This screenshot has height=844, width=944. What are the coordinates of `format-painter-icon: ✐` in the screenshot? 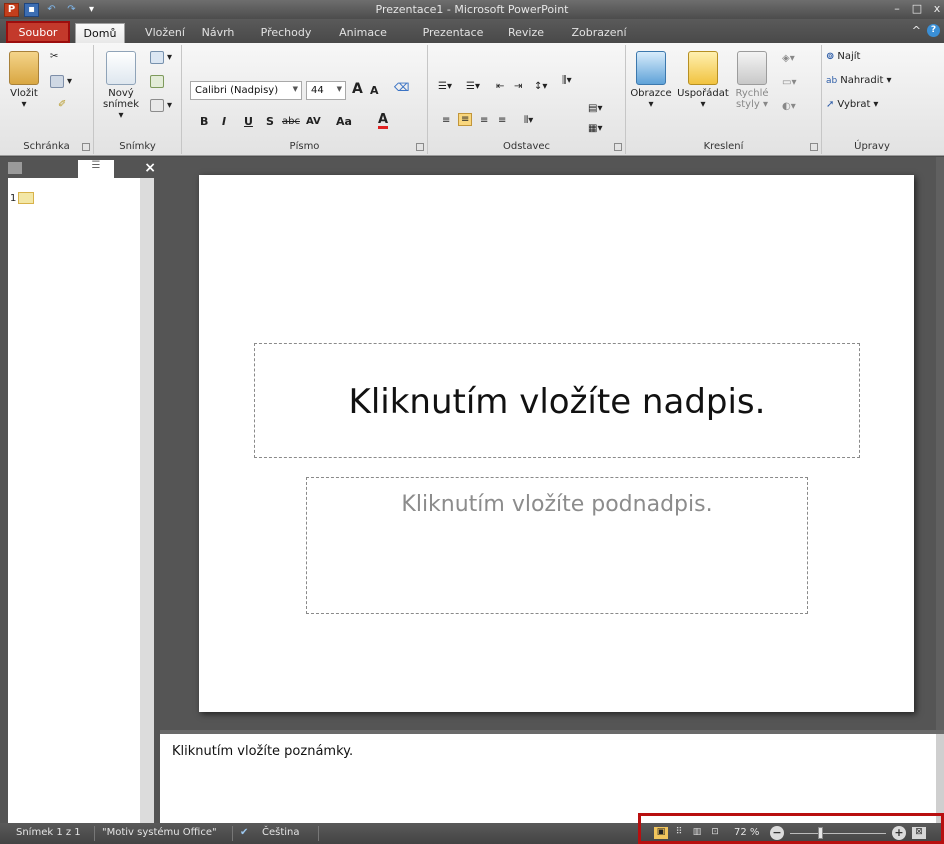 It's located at (62, 104).